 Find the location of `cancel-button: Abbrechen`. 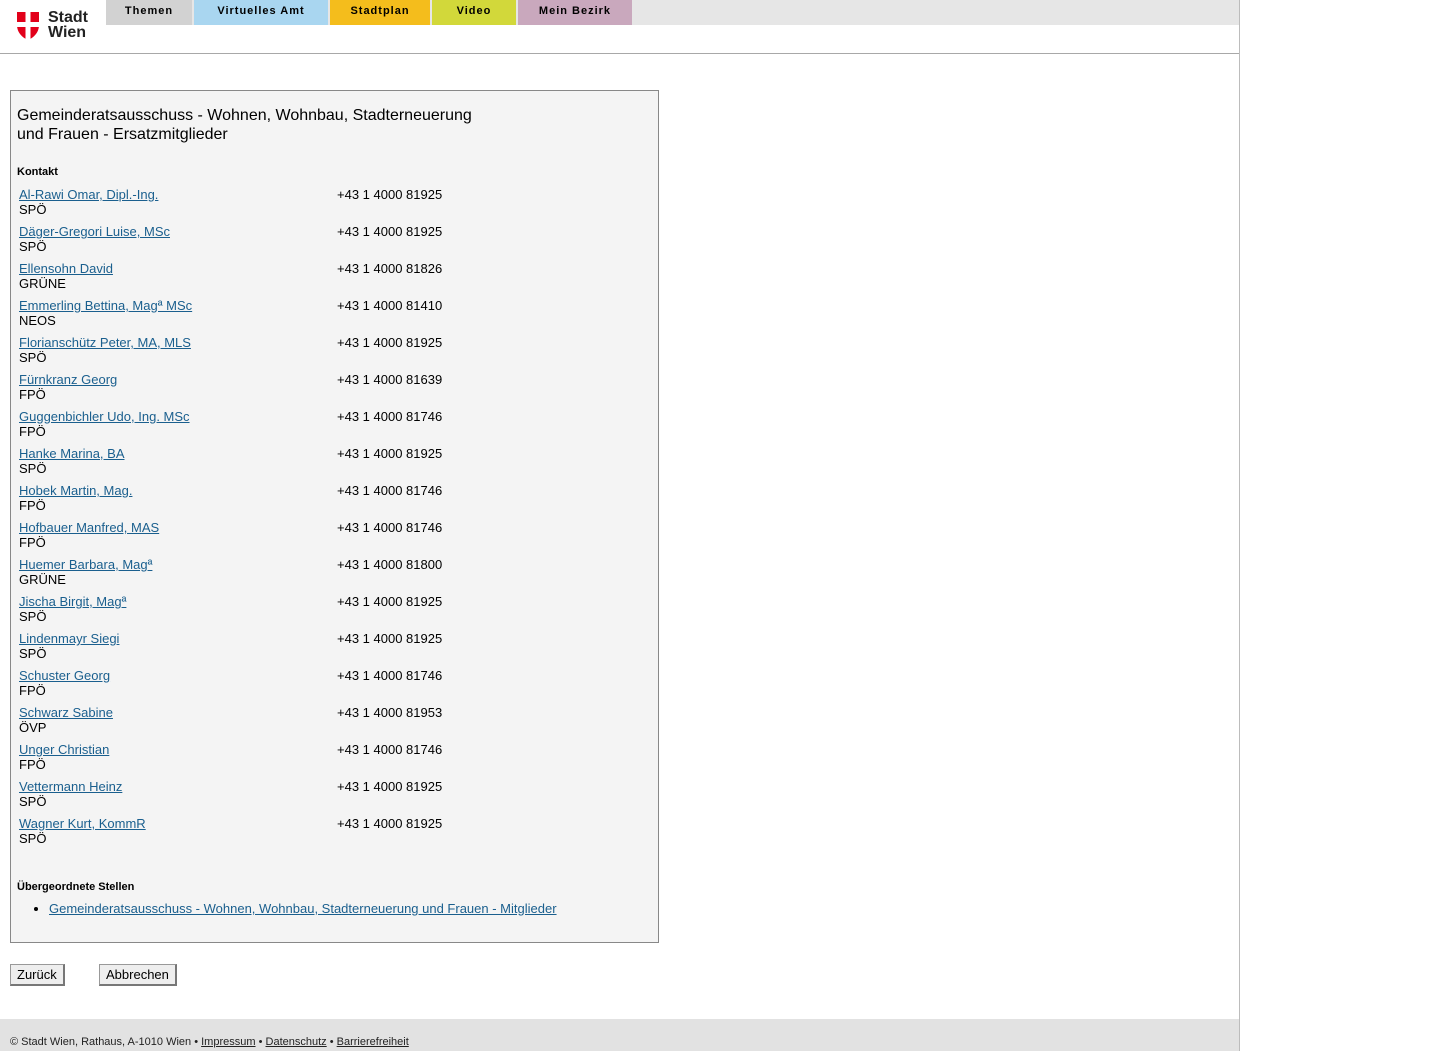

cancel-button: Abbrechen is located at coordinates (138, 975).